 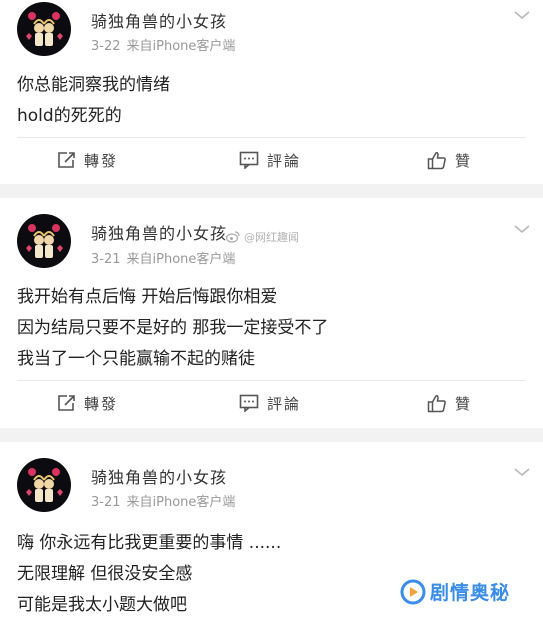 What do you see at coordinates (102, 605) in the screenshot?
I see `post-text-line: 可能是我太小题大做吧` at bounding box center [102, 605].